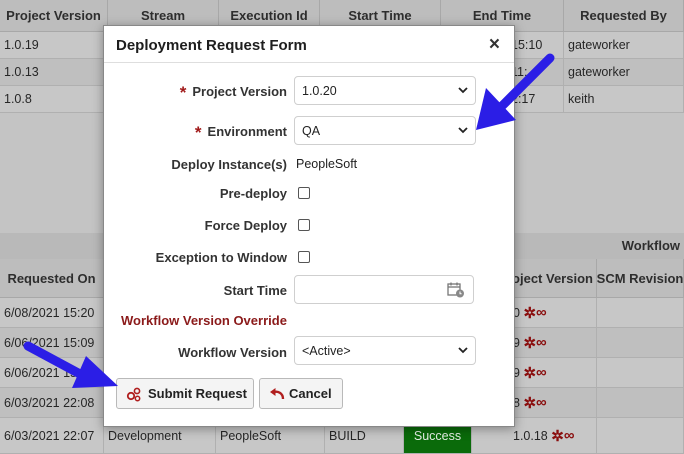 This screenshot has height=454, width=684. What do you see at coordinates (304, 225) in the screenshot?
I see `force-deploy-checkbox` at bounding box center [304, 225].